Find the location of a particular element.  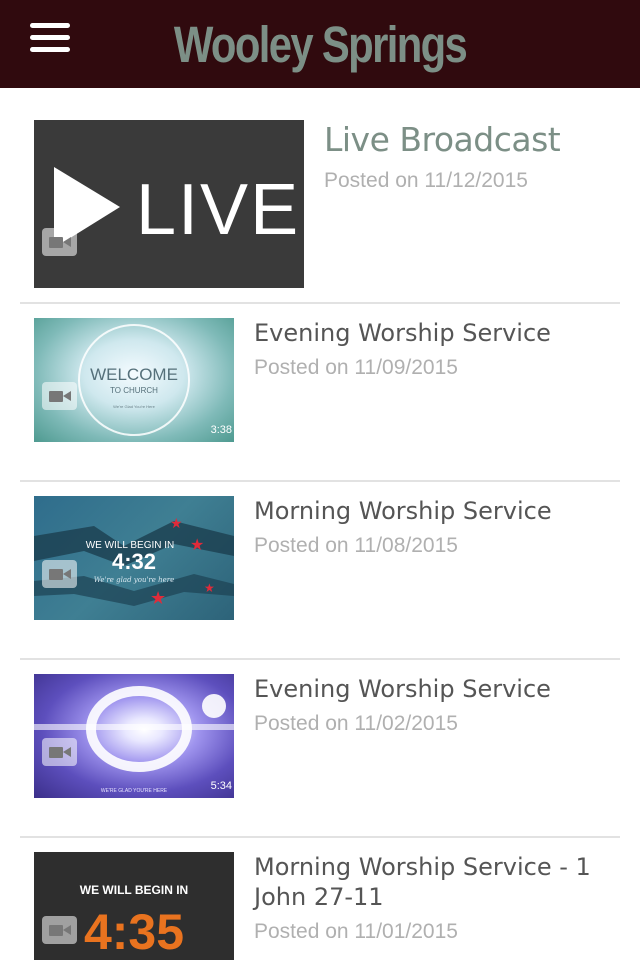

welcome-thumbnail-graphic: WELCOME TO CHURCH We're Glad You're Here is located at coordinates (134, 380).